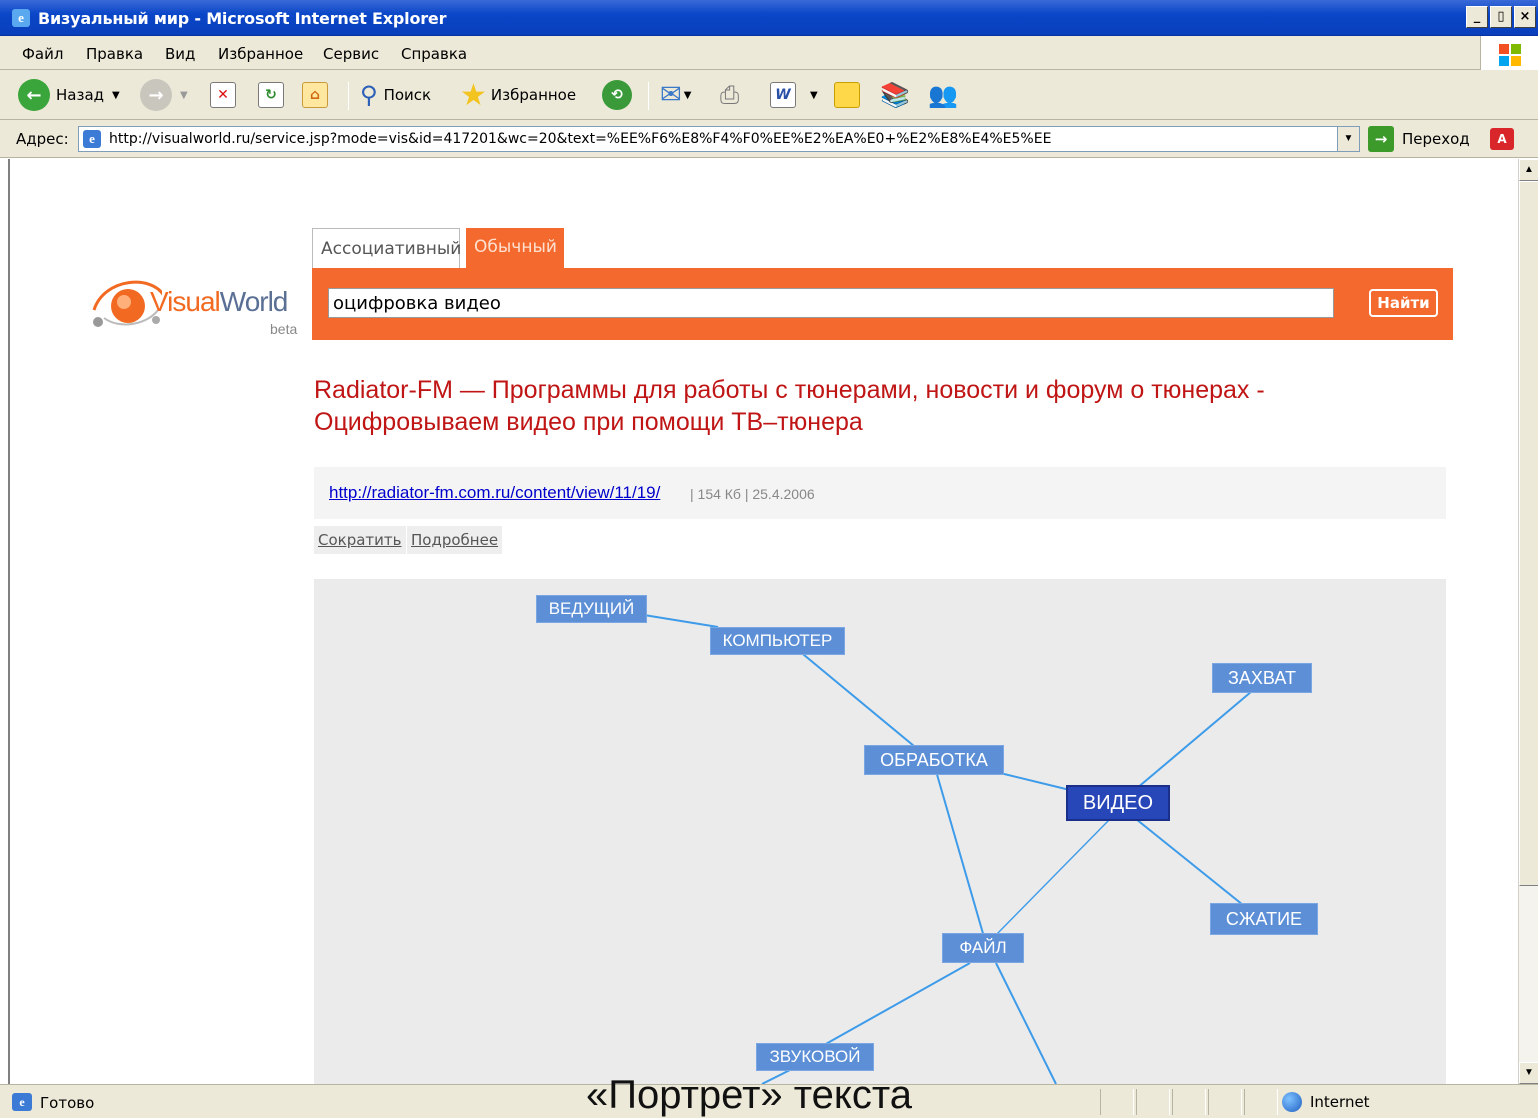 This screenshot has width=1538, height=1118. I want to click on pdf-icon: A, so click(1502, 139).